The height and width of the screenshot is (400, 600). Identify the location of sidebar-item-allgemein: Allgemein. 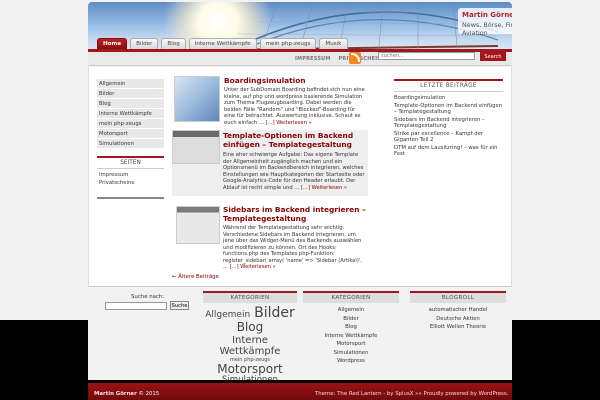
(130, 84).